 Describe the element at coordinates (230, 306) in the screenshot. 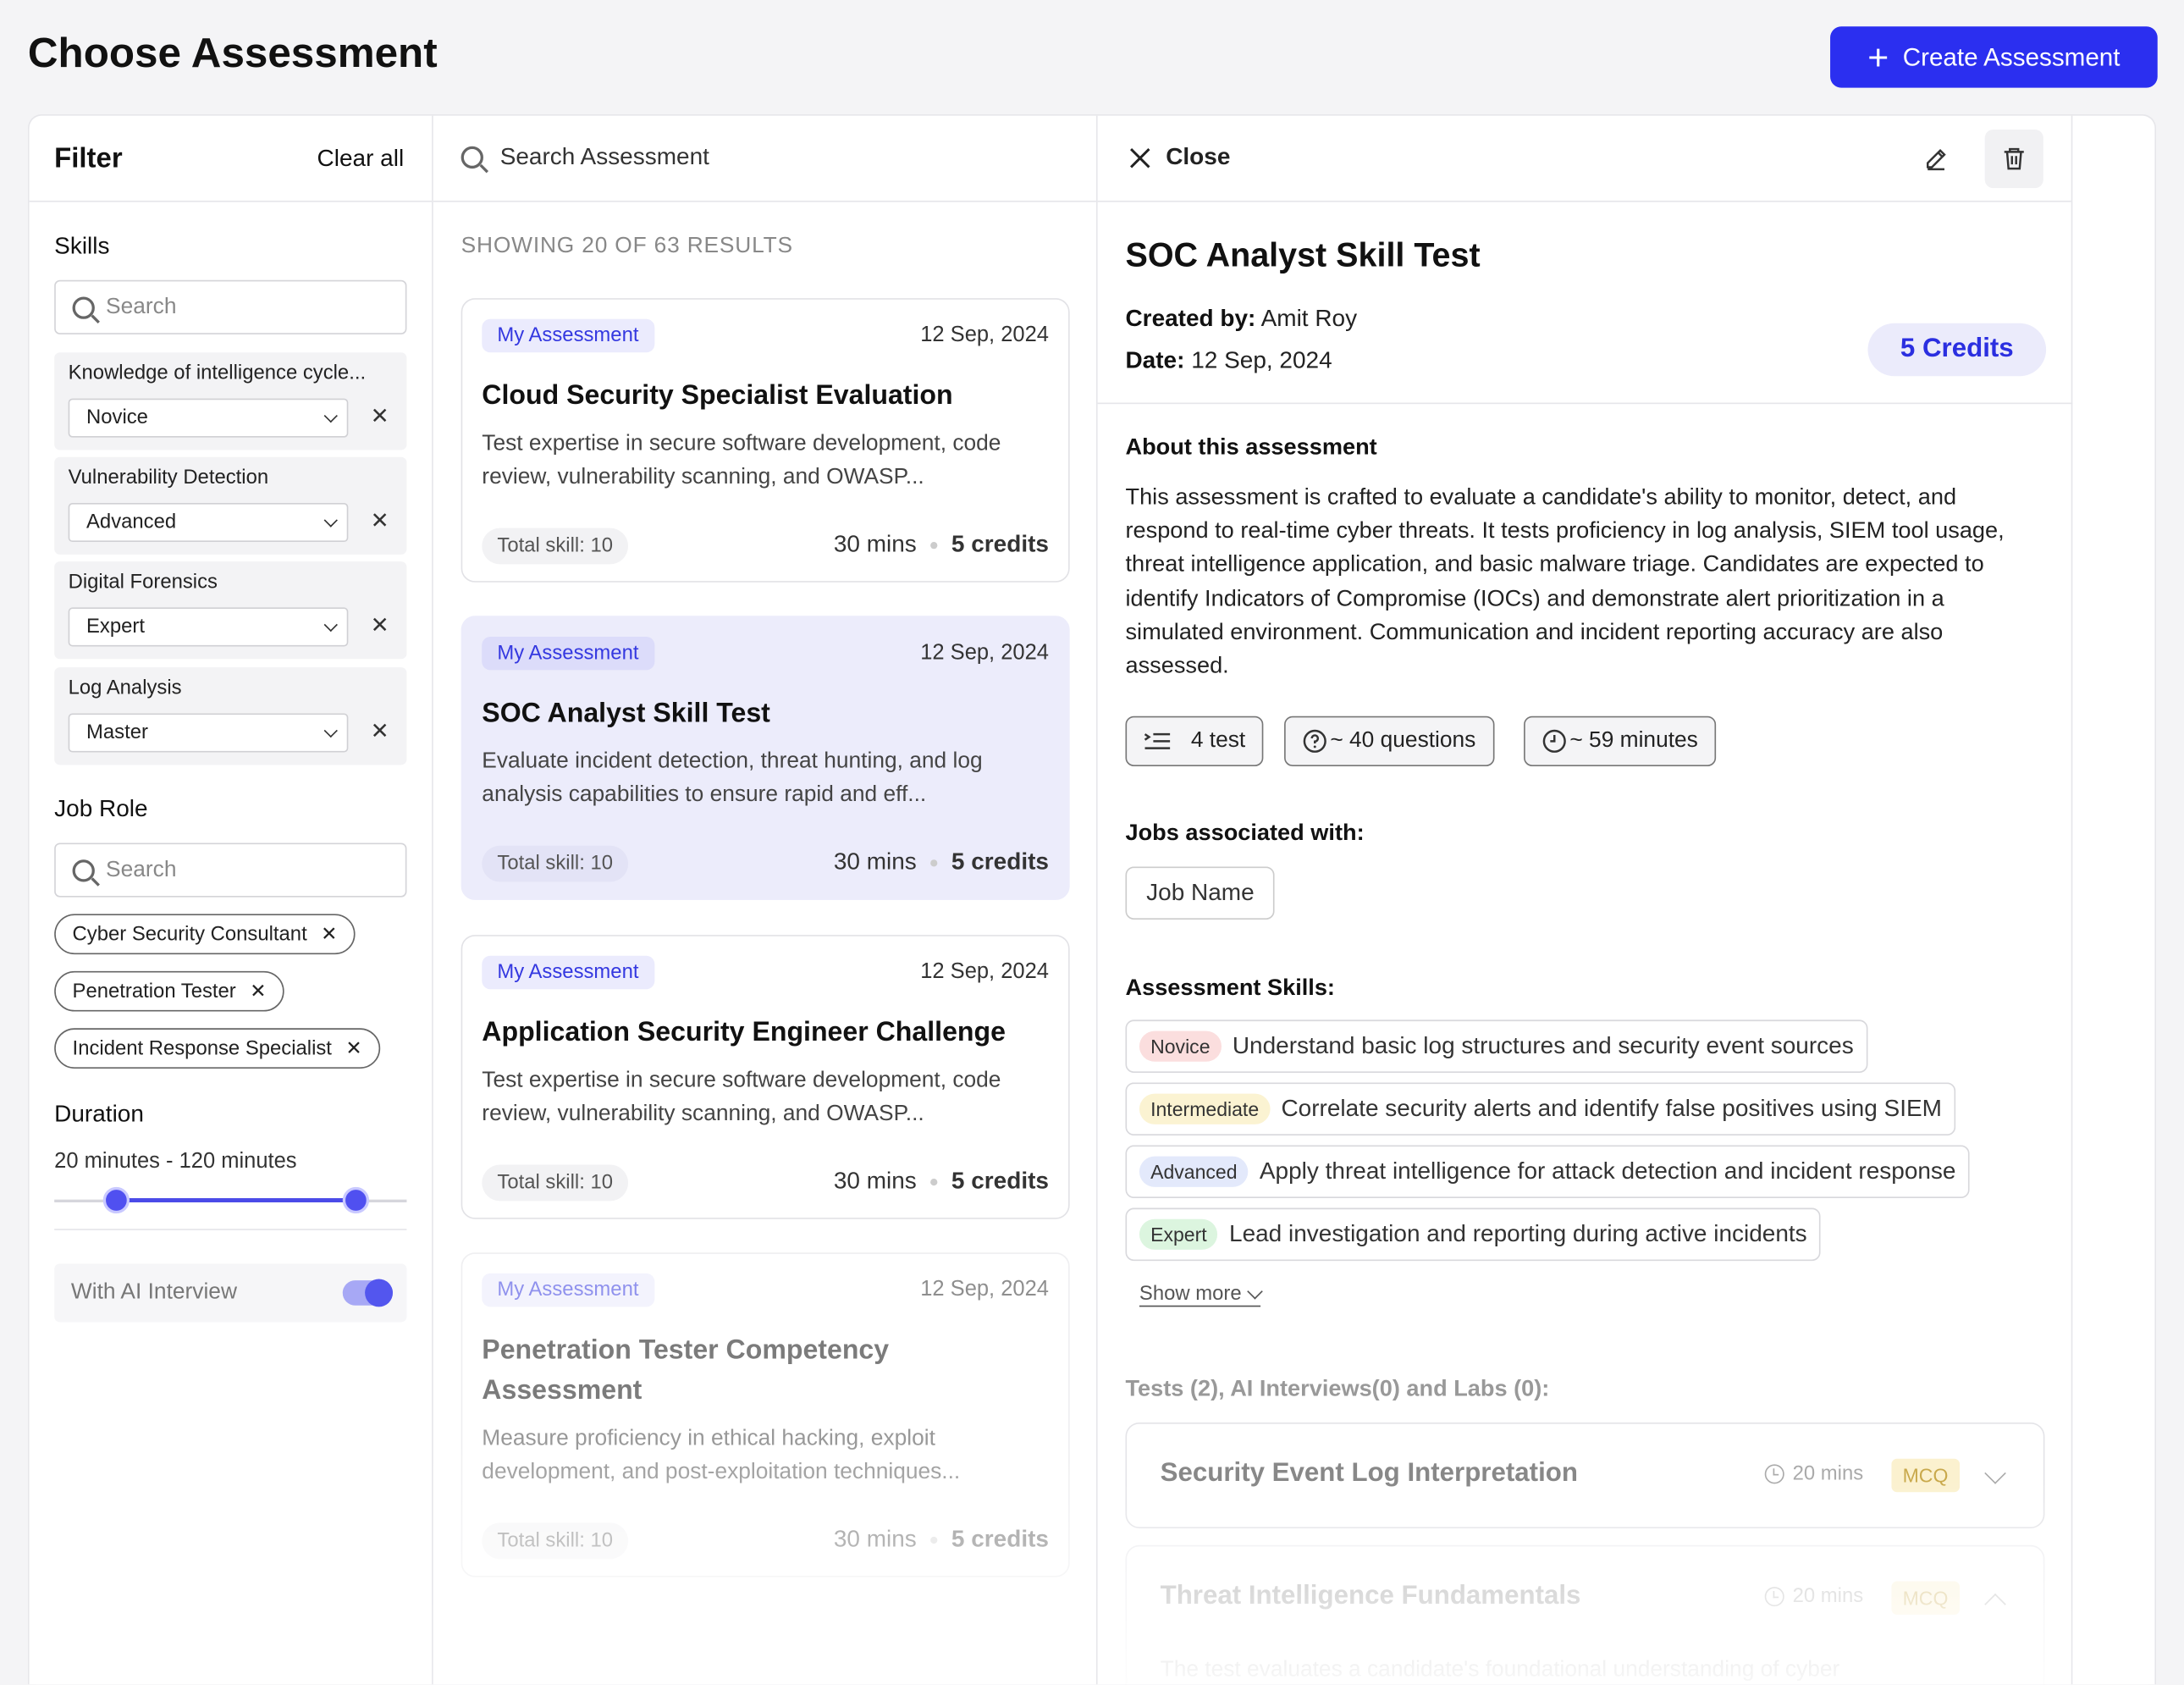

I see `skills-search-input: Search` at that location.